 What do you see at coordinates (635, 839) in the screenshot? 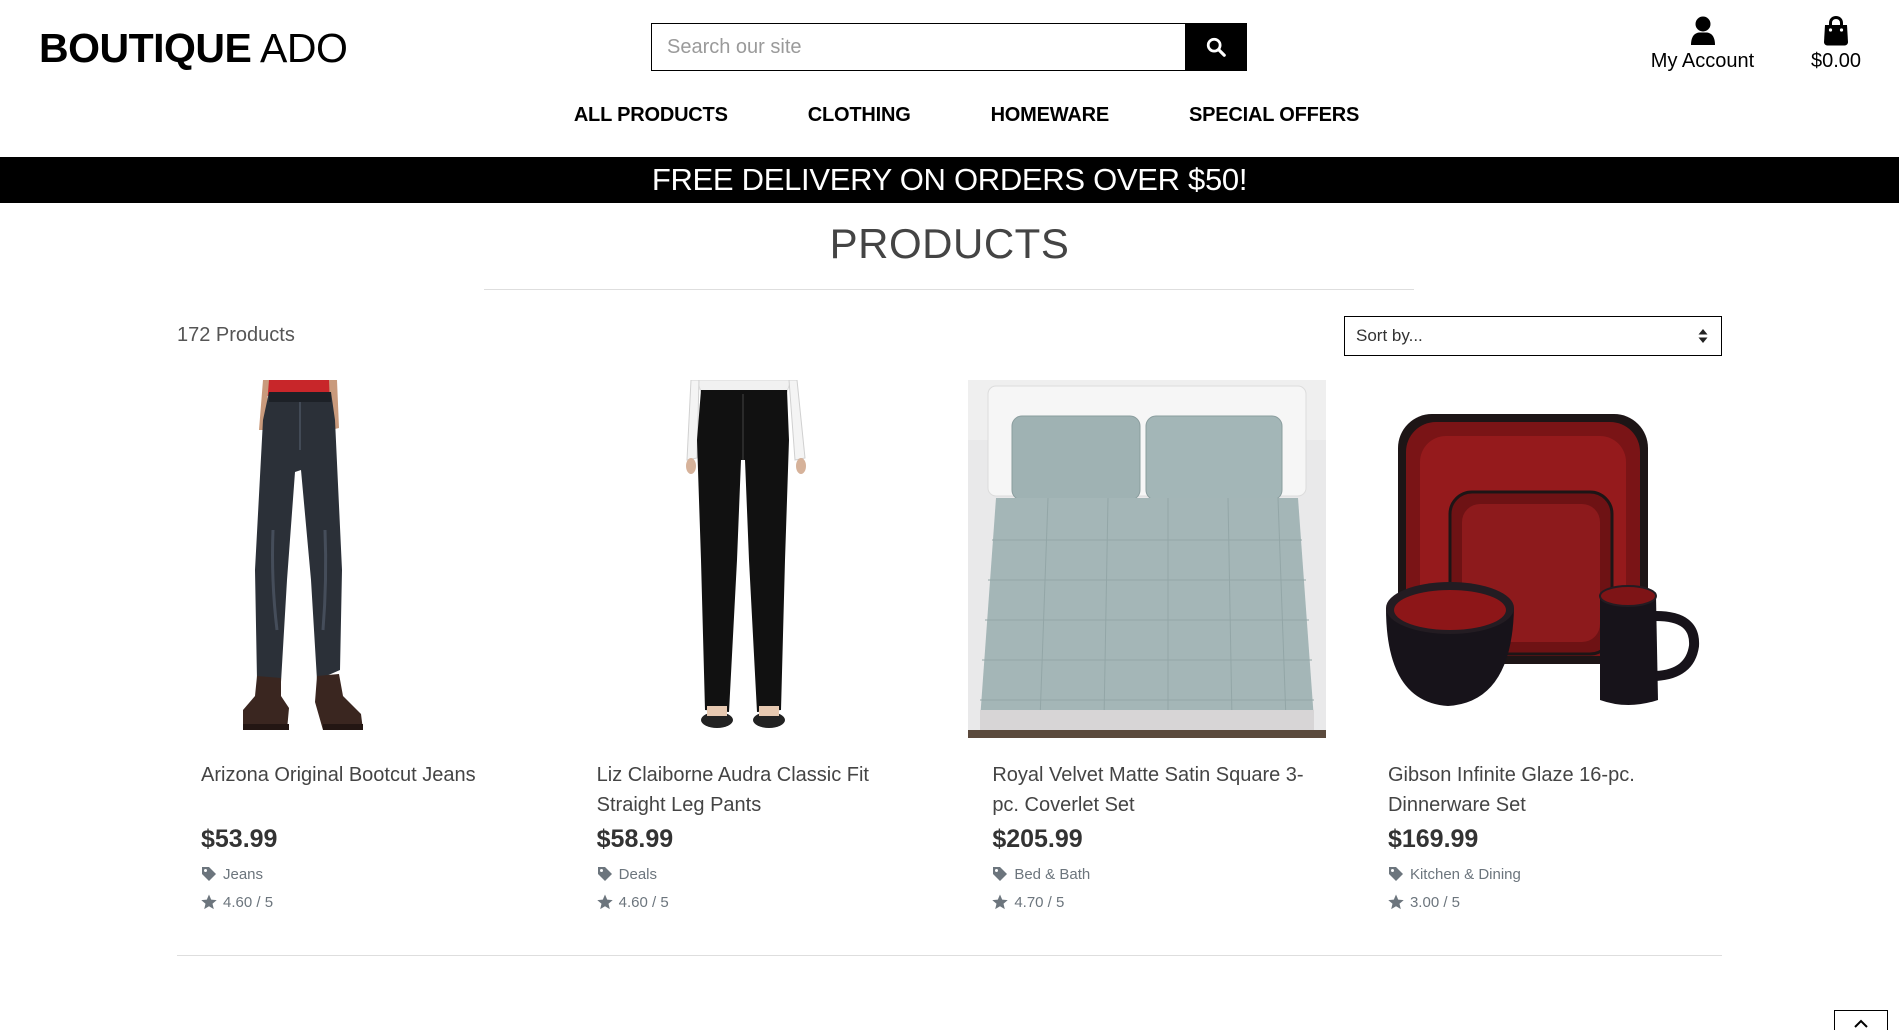
I see `product-price: $58.99` at bounding box center [635, 839].